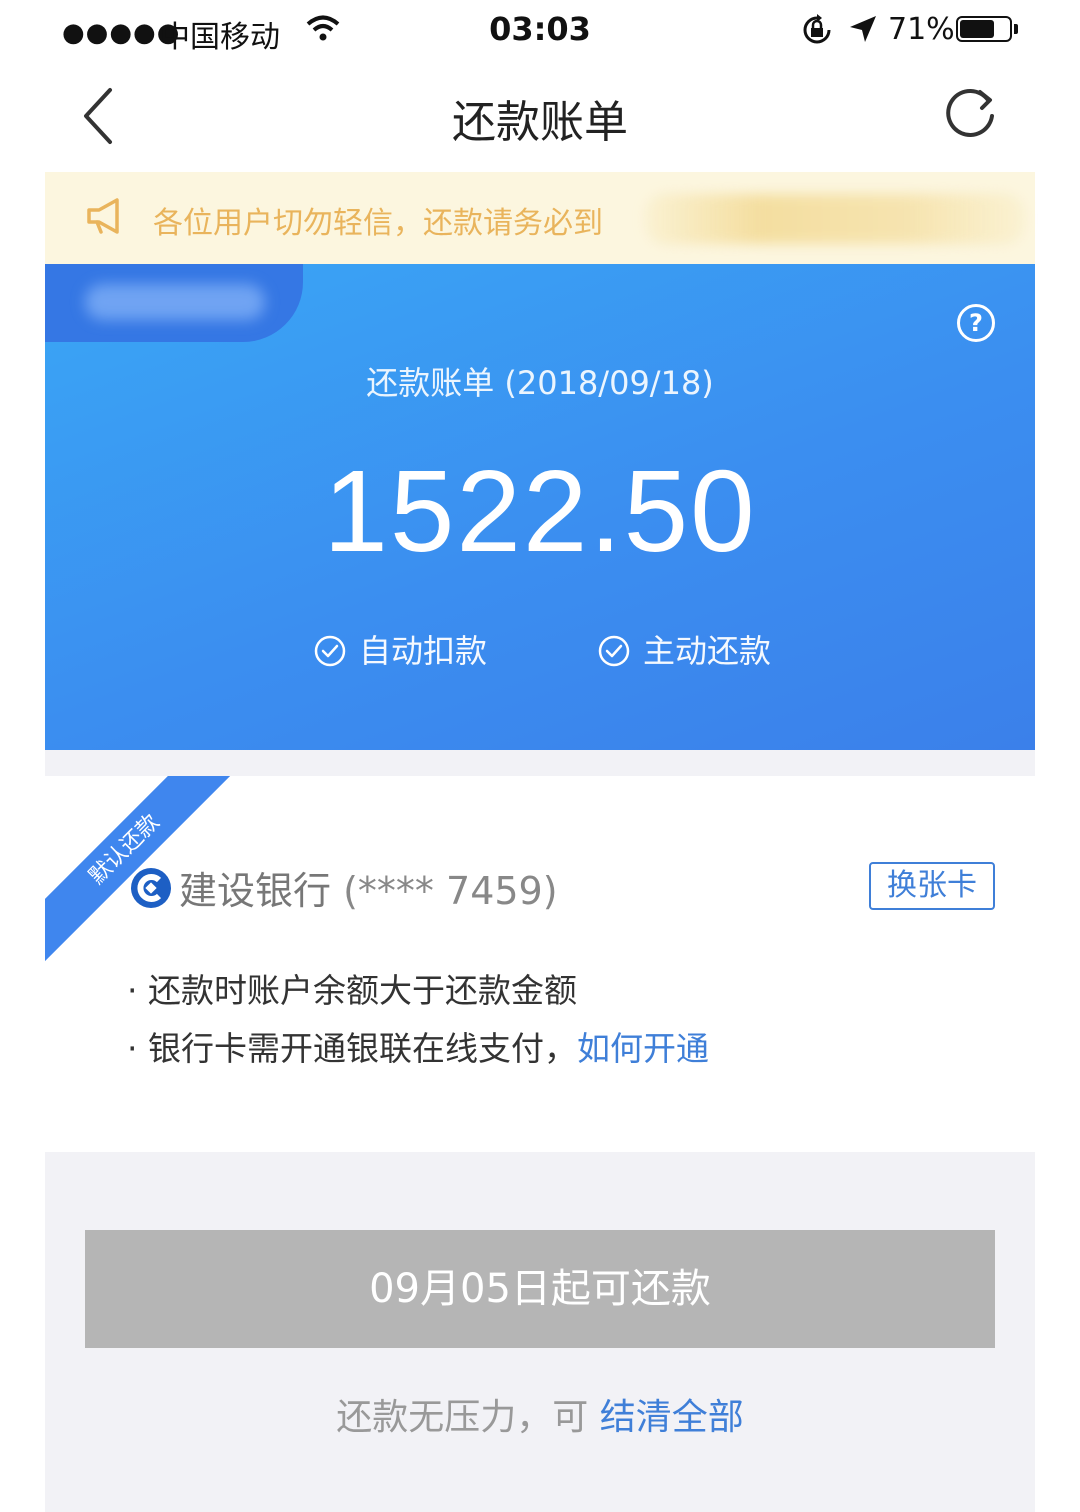  Describe the element at coordinates (468, 1417) in the screenshot. I see `settle-text: 还款无压力，可` at that location.